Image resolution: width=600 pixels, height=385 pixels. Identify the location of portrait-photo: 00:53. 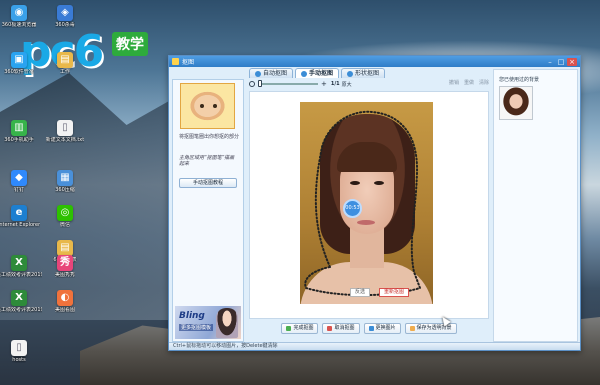
(366, 203).